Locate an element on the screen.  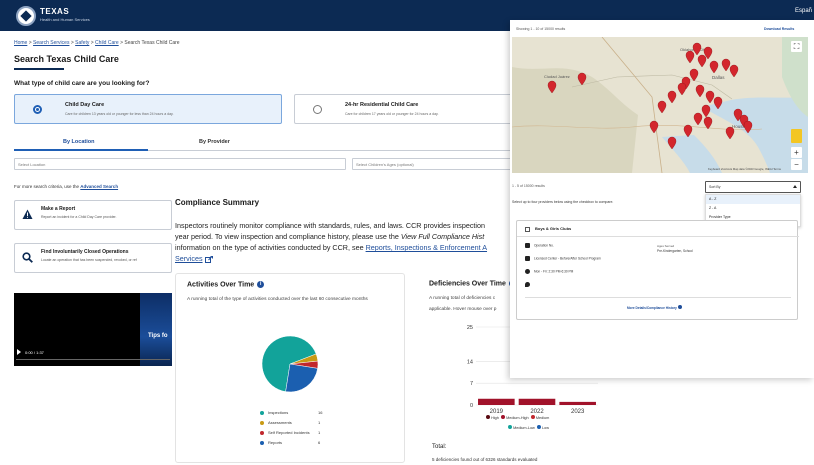
arrow-circle-icon is located at coordinates (679, 307).